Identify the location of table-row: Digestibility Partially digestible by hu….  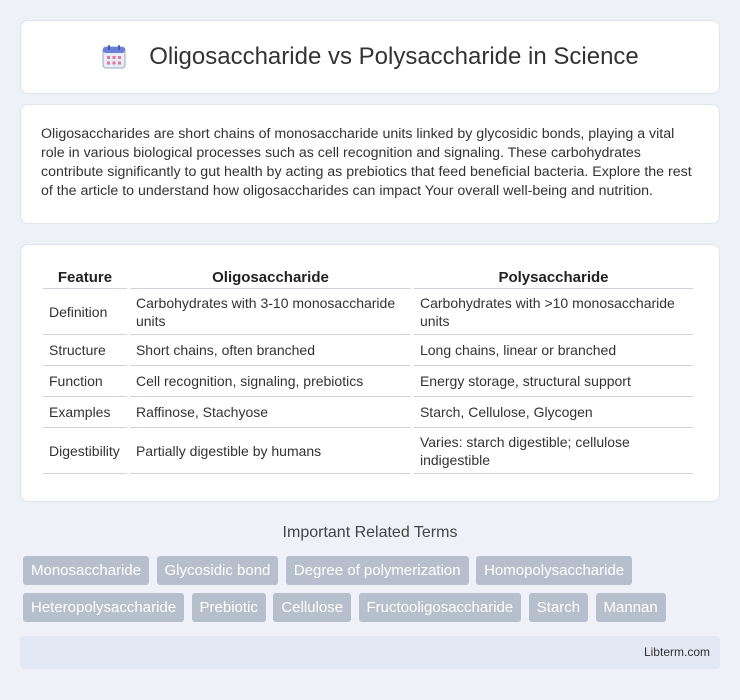
(368, 451).